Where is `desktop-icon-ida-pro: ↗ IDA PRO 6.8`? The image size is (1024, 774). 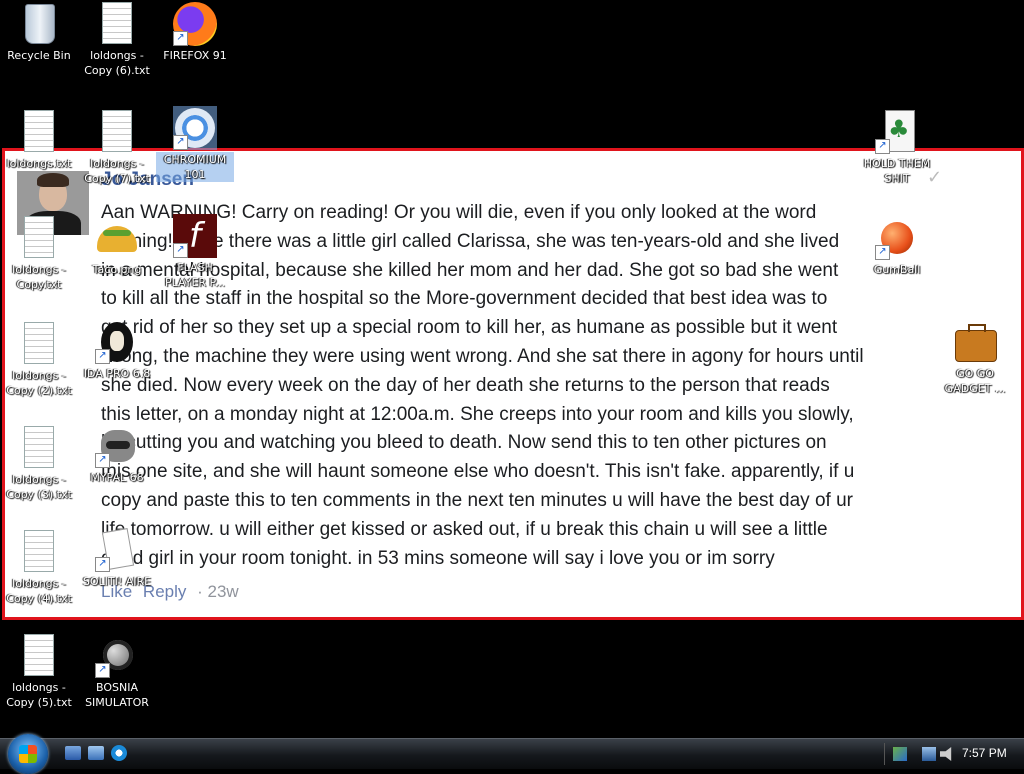 desktop-icon-ida-pro: ↗ IDA PRO 6.8 is located at coordinates (117, 350).